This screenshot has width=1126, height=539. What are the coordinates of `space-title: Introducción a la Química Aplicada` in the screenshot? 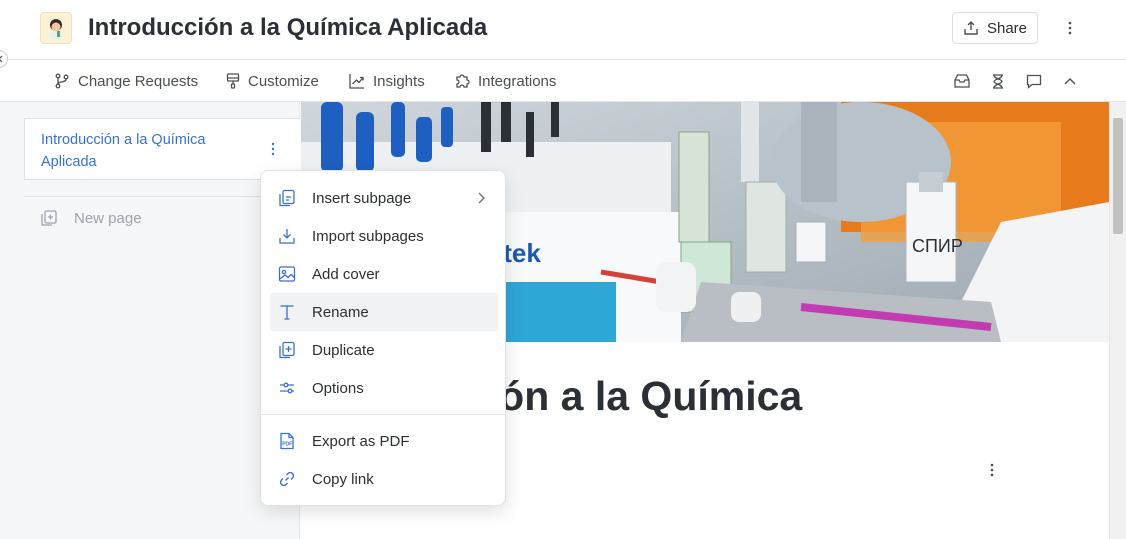 It's located at (288, 27).